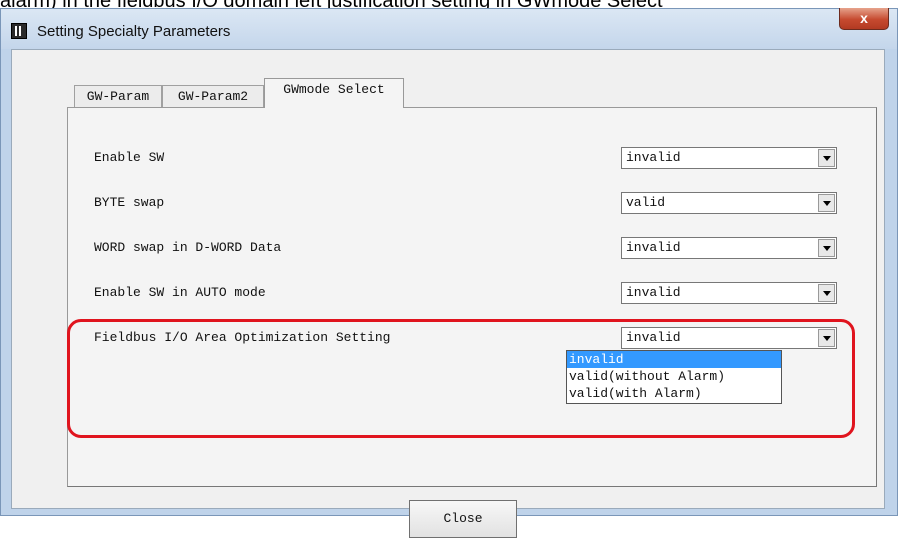 Image resolution: width=898 pixels, height=538 pixels. I want to click on enable-sw-auto-select: invalid, so click(729, 293).